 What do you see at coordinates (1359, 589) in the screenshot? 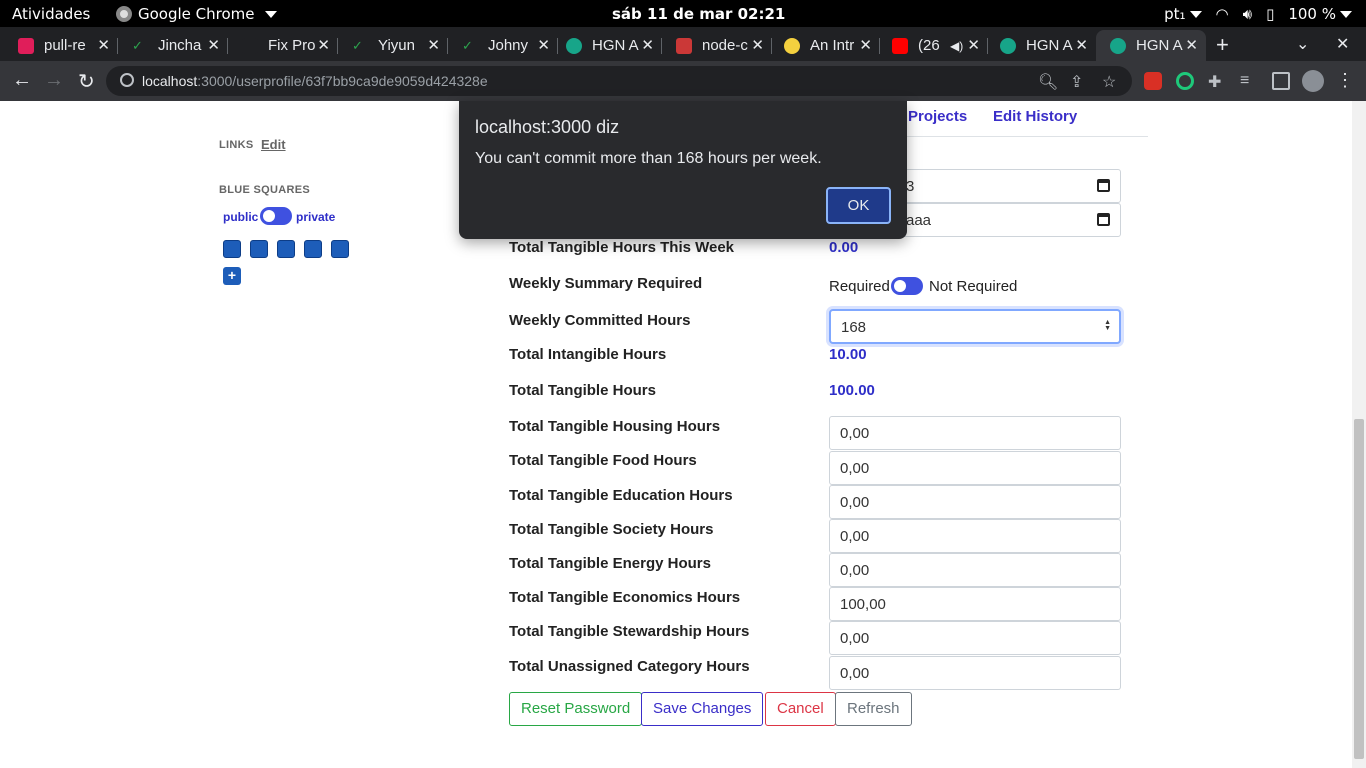
I see `scrollbar-thumb` at bounding box center [1359, 589].